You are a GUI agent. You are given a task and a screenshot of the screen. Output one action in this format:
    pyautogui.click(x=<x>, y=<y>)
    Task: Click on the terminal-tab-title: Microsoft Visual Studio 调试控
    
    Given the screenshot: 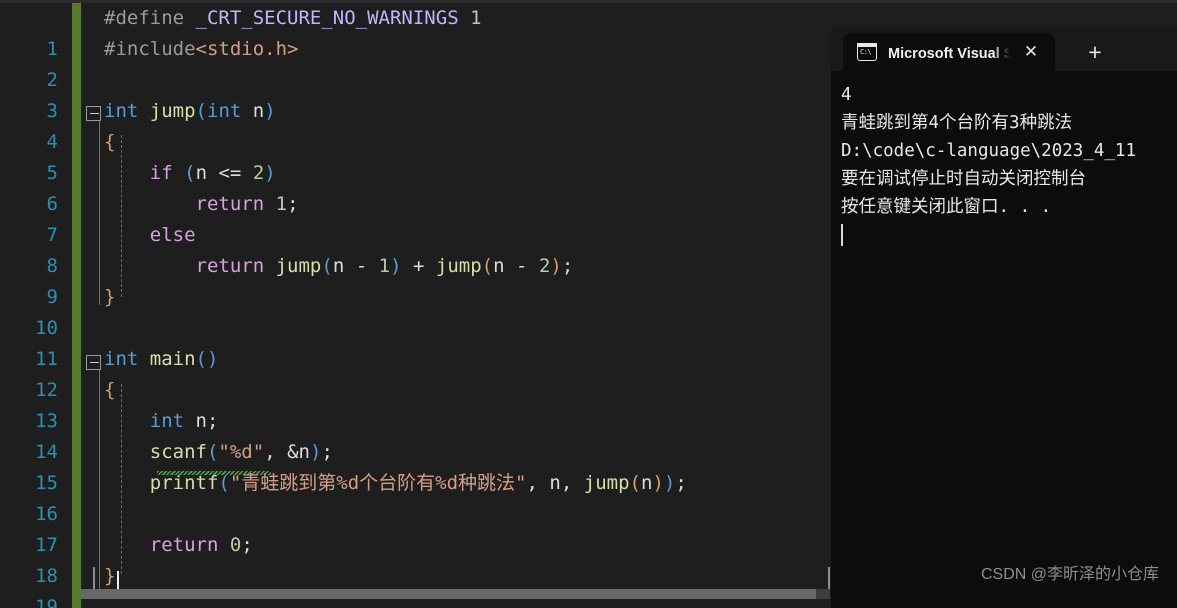 What is the action you would take?
    pyautogui.click(x=949, y=53)
    